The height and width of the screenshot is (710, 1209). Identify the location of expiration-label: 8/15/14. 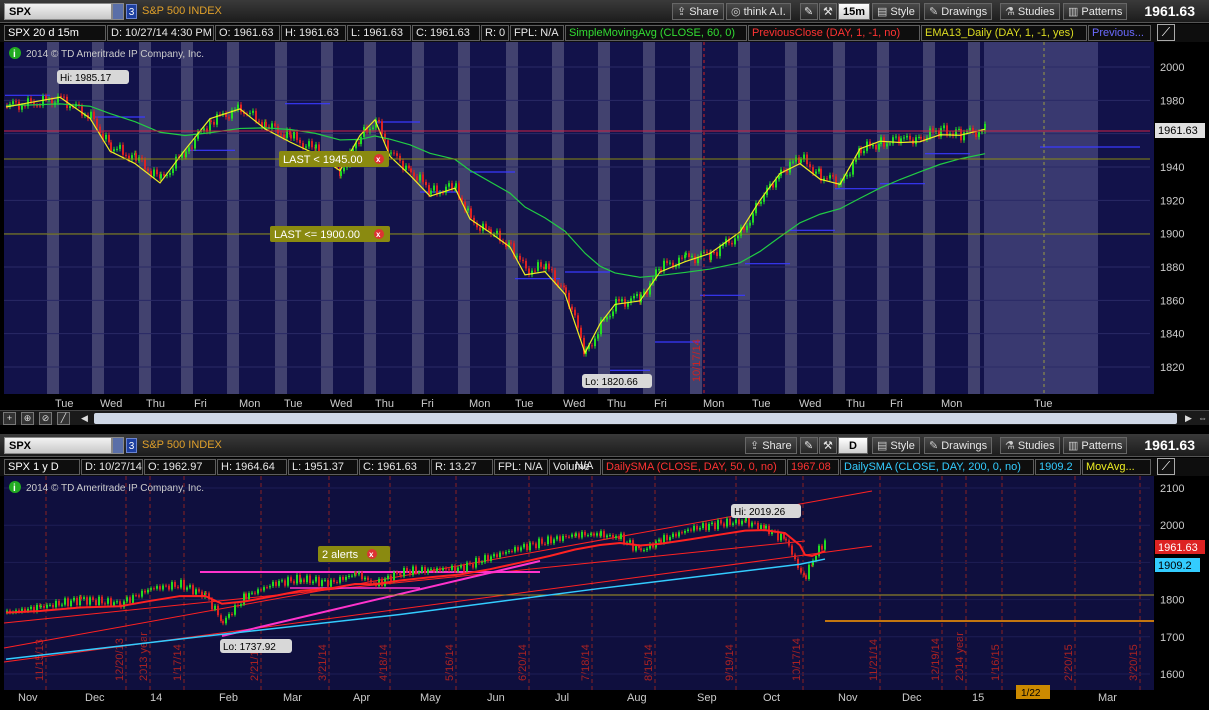
(649, 662).